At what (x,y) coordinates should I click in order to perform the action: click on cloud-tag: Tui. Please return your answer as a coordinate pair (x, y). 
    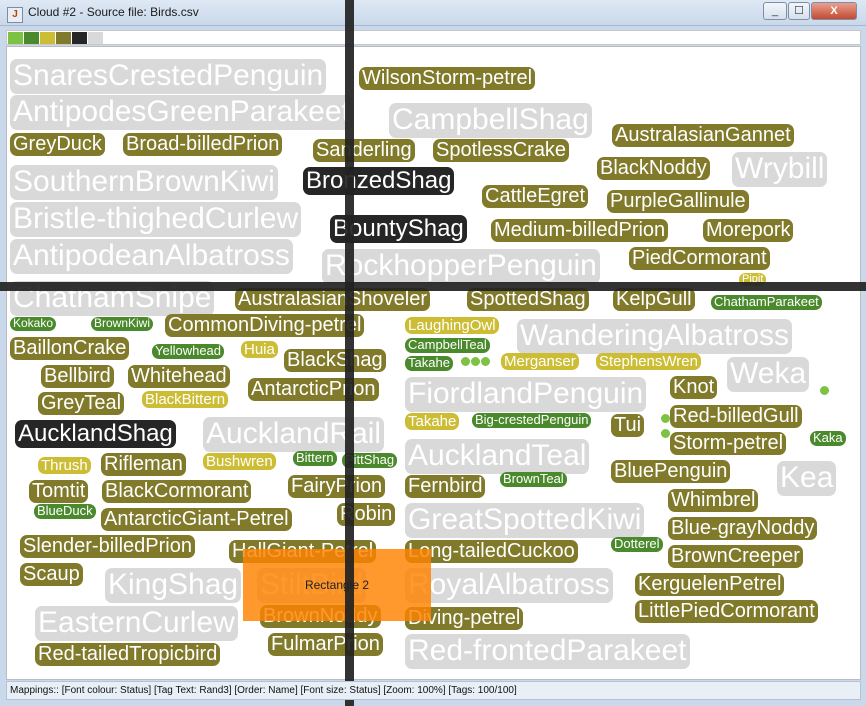
    Looking at the image, I should click on (628, 425).